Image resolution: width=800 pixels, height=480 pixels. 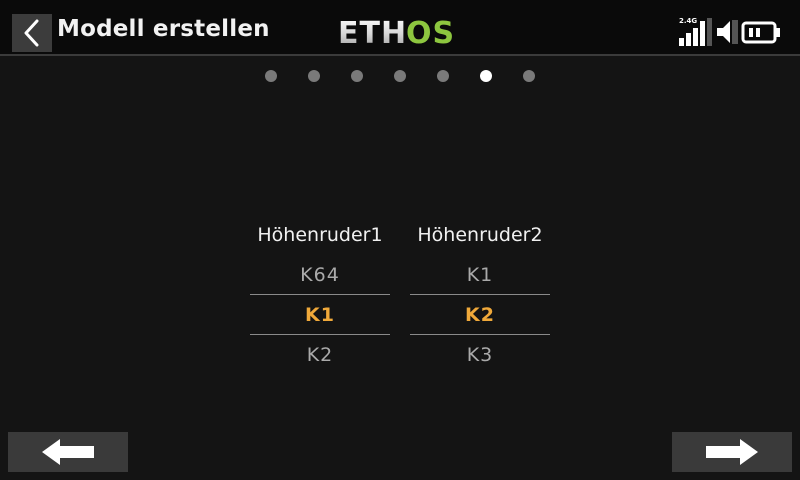 What do you see at coordinates (480, 355) in the screenshot?
I see `picker-item-next: K3` at bounding box center [480, 355].